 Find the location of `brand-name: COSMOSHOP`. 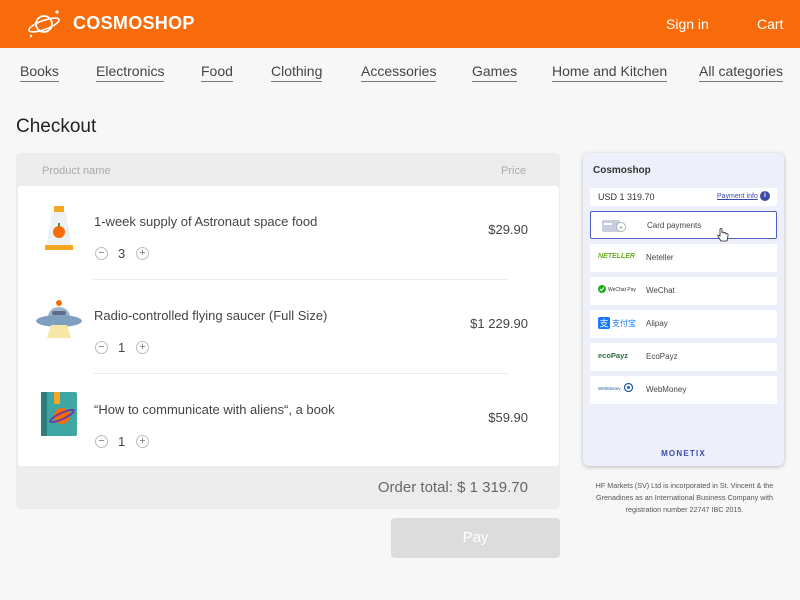

brand-name: COSMOSHOP is located at coordinates (134, 23).